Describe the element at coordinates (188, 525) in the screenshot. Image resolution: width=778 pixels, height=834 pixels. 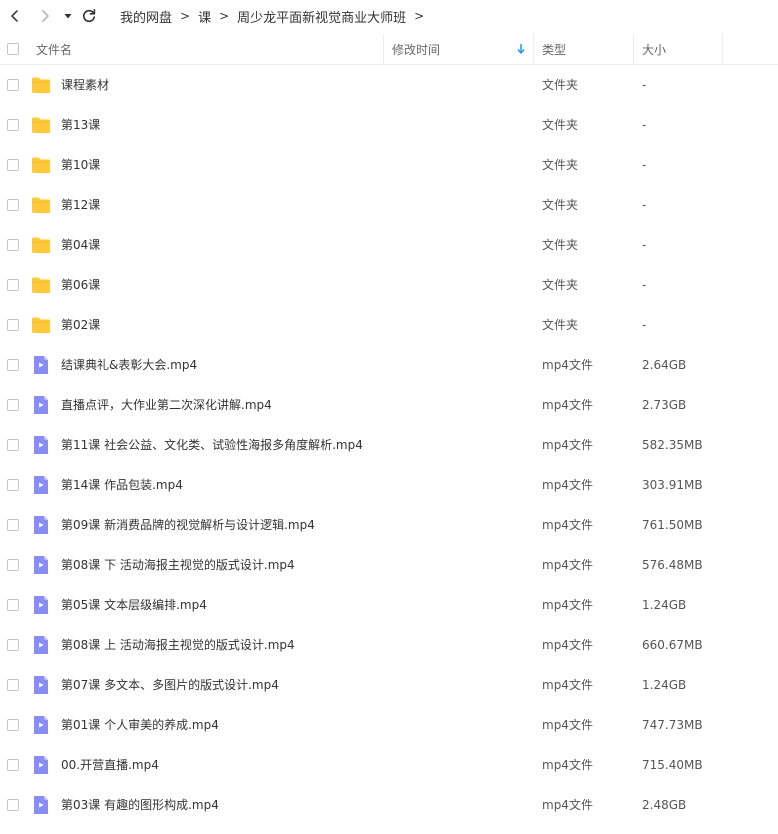
I see `file-name: 第09课 新消费品牌的视觉解析与设计逻辑.mp4` at that location.